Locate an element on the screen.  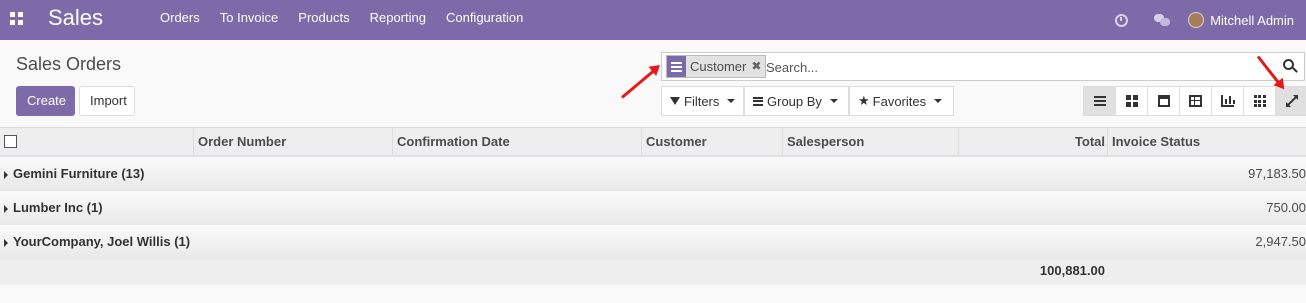
graph-view-icon is located at coordinates (1228, 101).